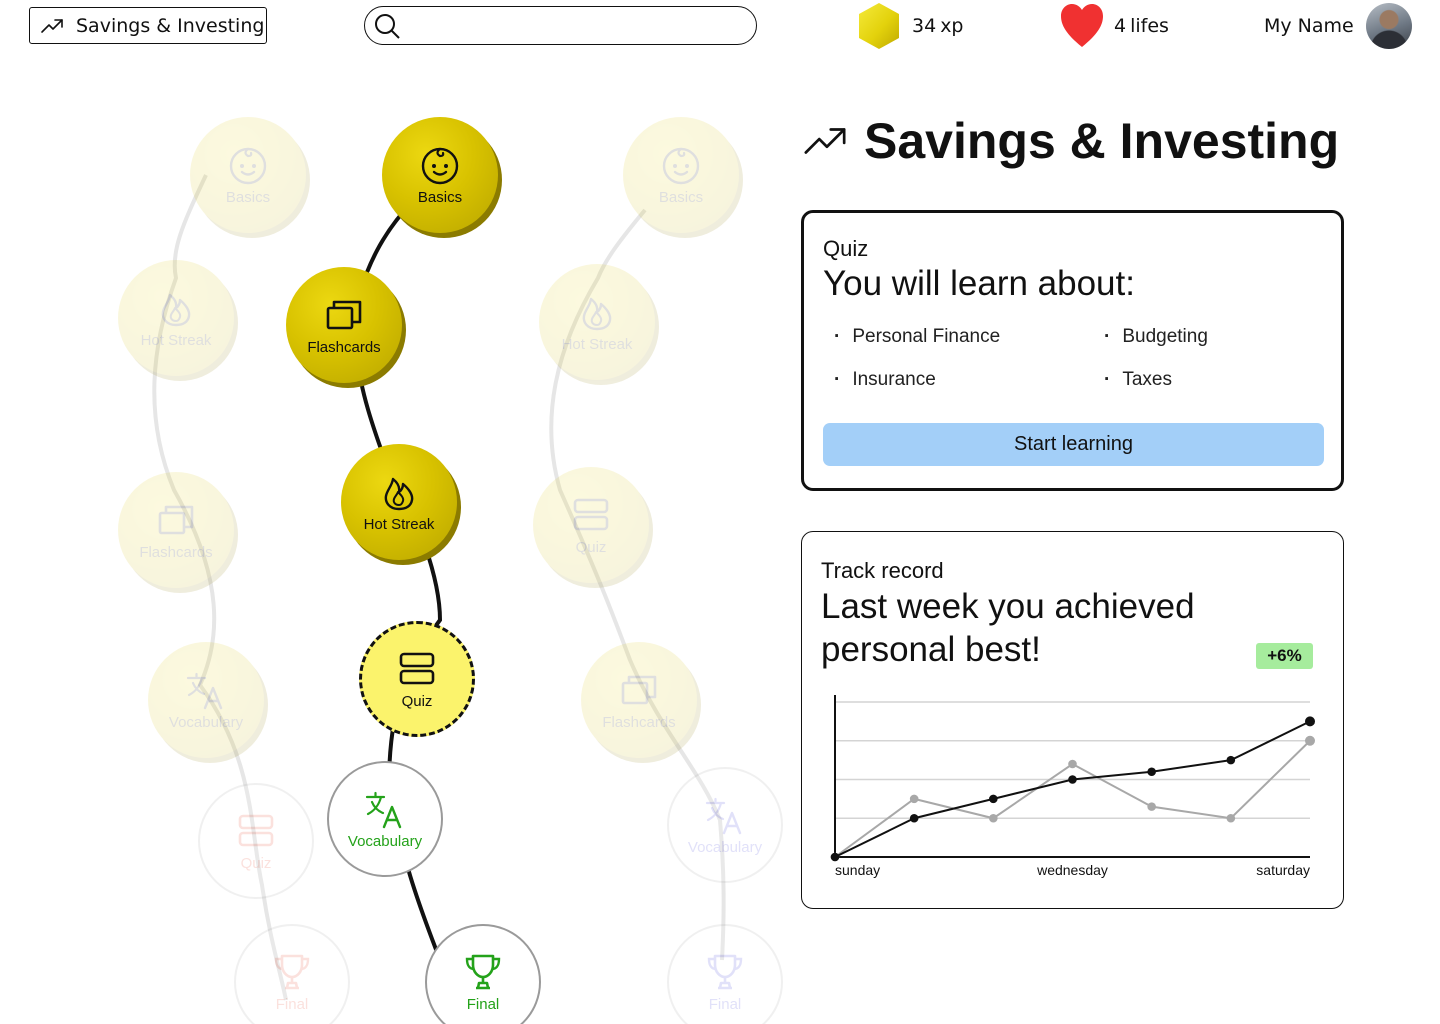 The height and width of the screenshot is (1024, 1440). I want to click on lives-unit: lifes, so click(1149, 26).